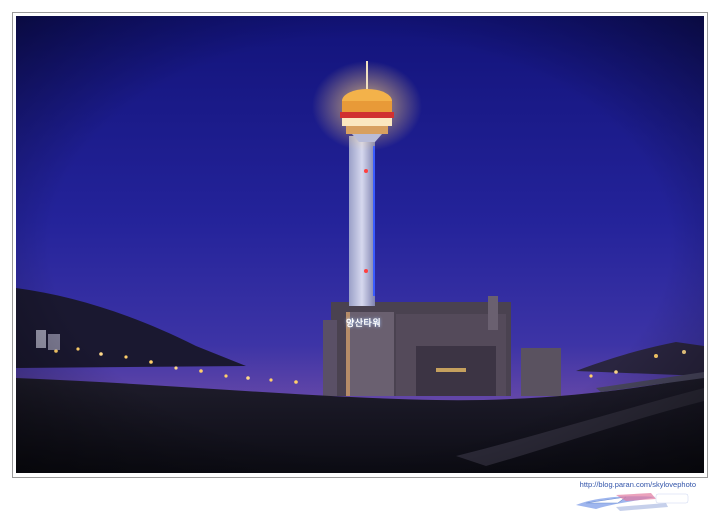 Image resolution: width=720 pixels, height=515 pixels. I want to click on watermark-url: http://blog.paran.com/skylovephoto, so click(637, 484).